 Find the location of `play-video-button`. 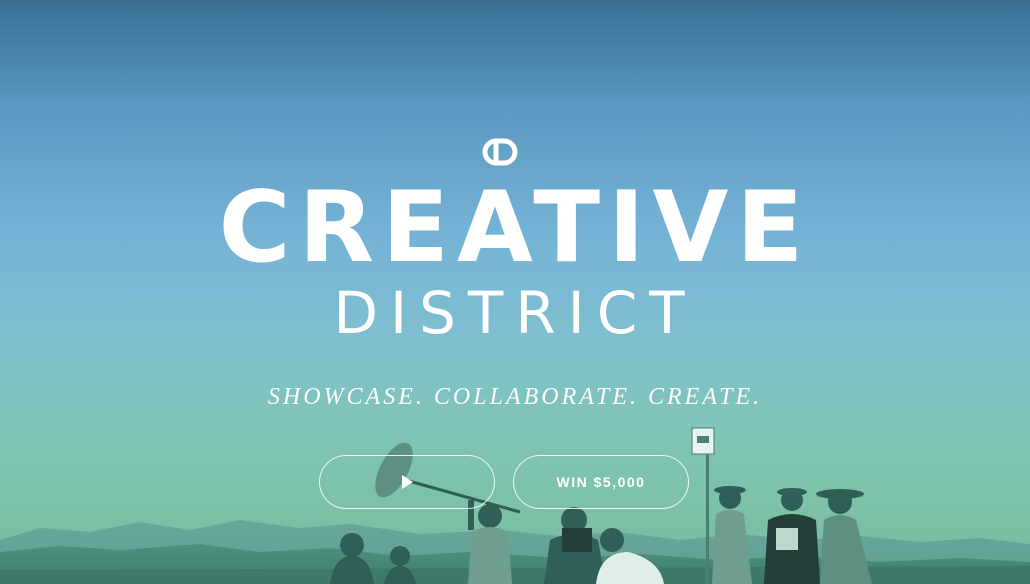

play-video-button is located at coordinates (407, 482).